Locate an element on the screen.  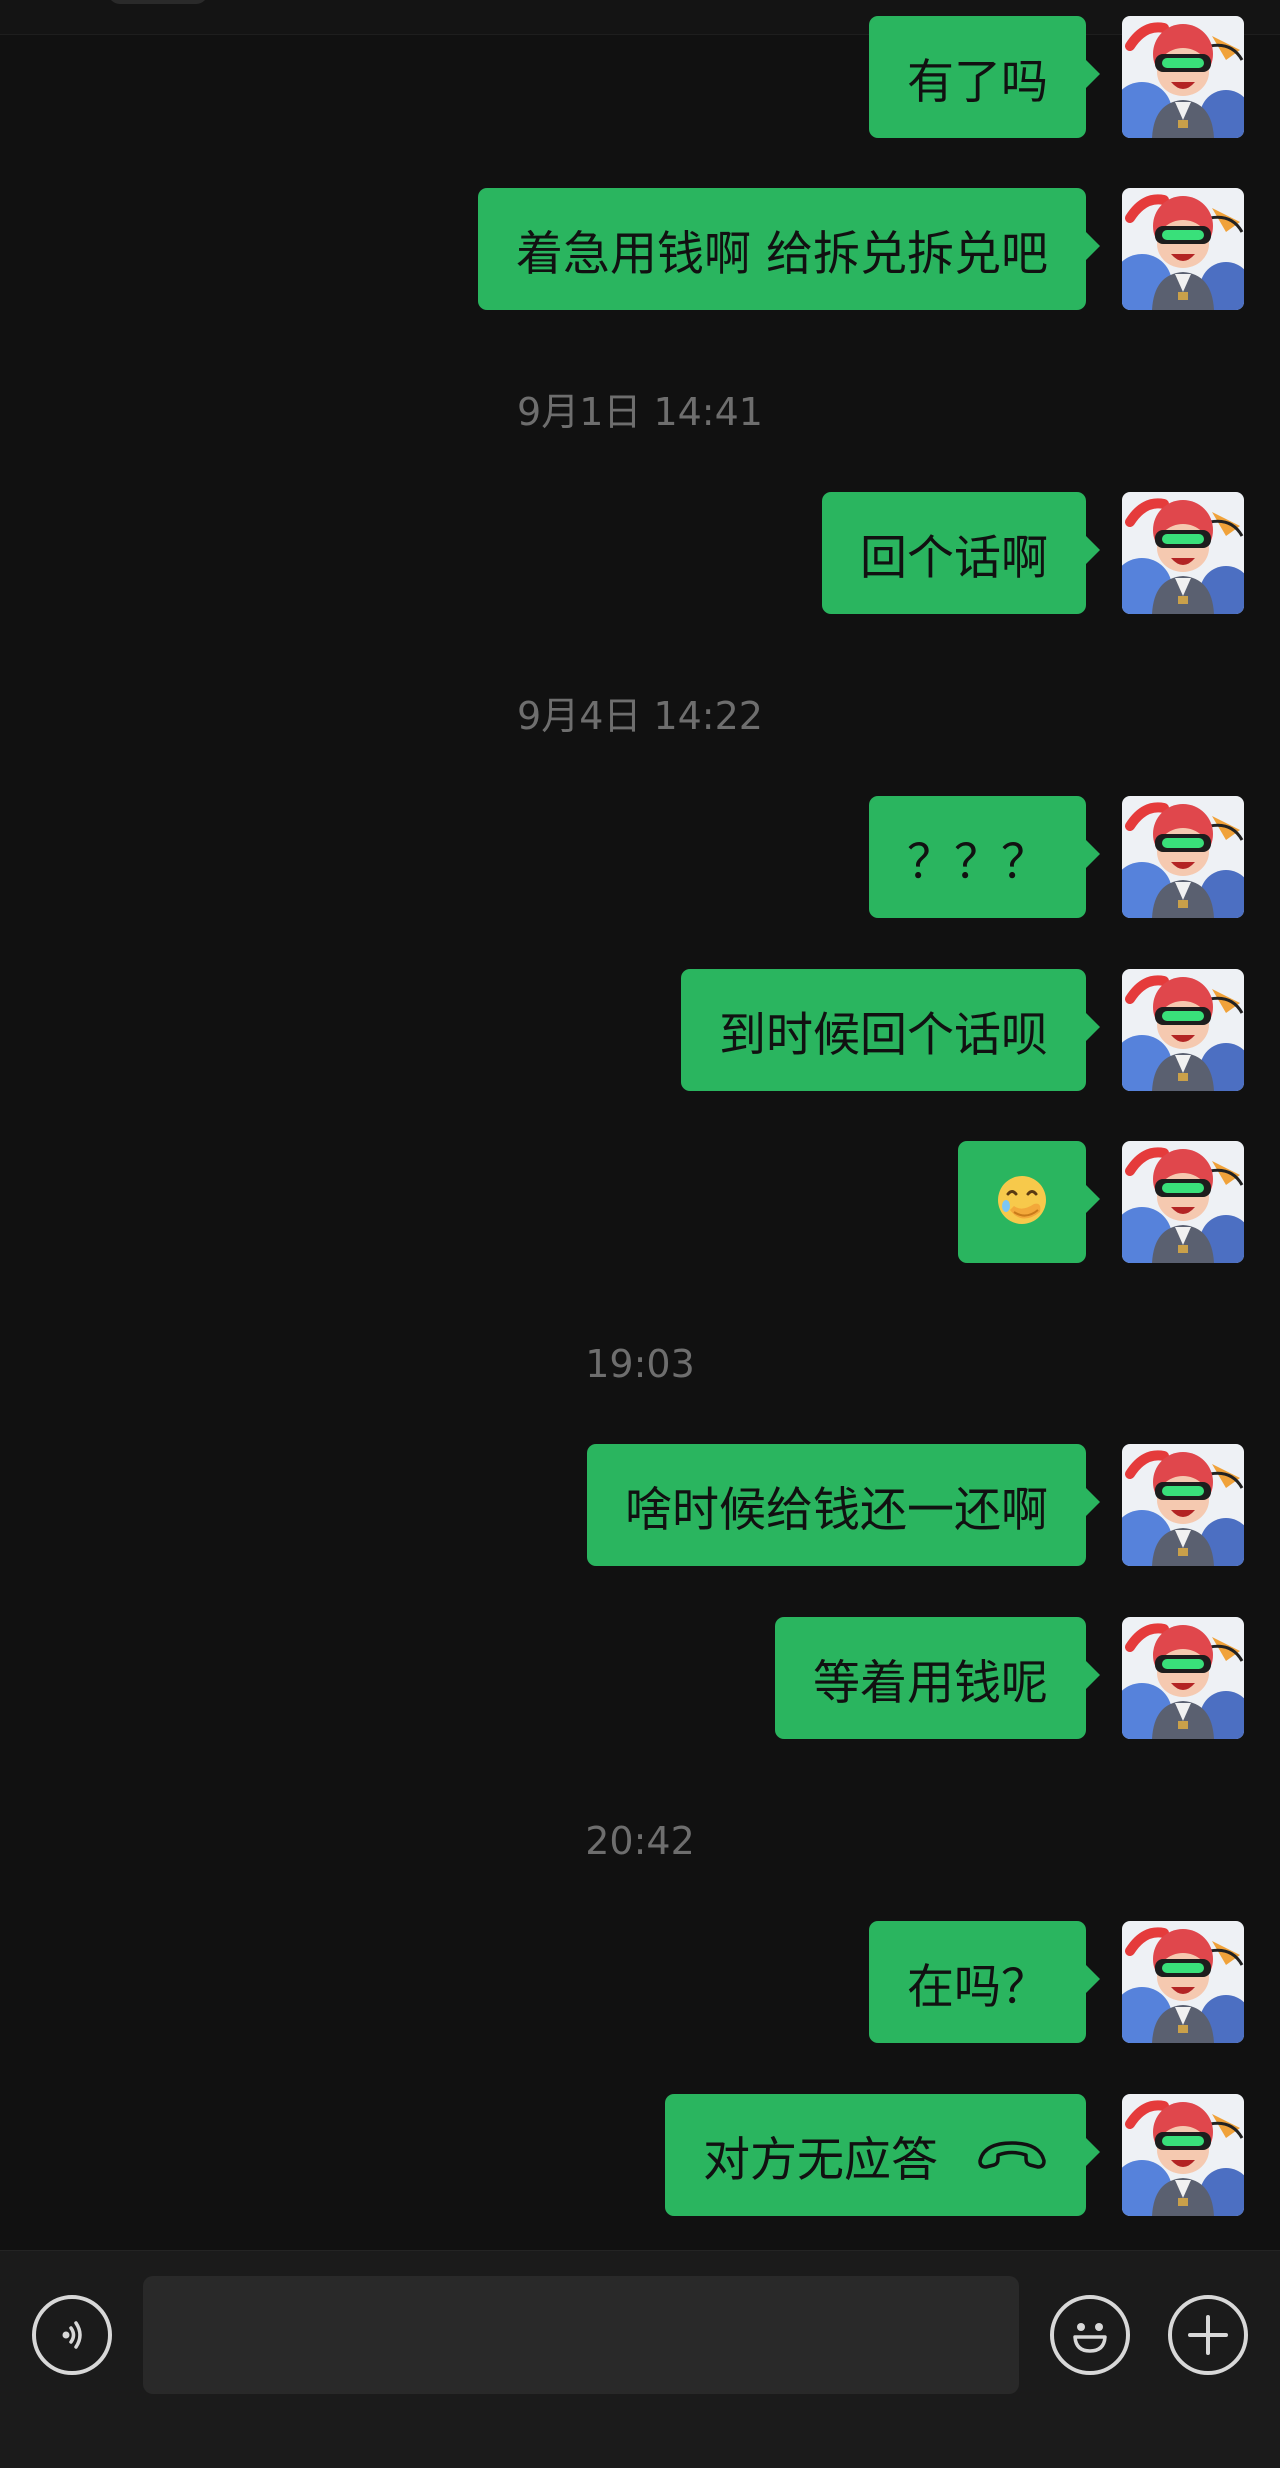
message-text: 啥时候给钱还一还啊 is located at coordinates (836, 1510).